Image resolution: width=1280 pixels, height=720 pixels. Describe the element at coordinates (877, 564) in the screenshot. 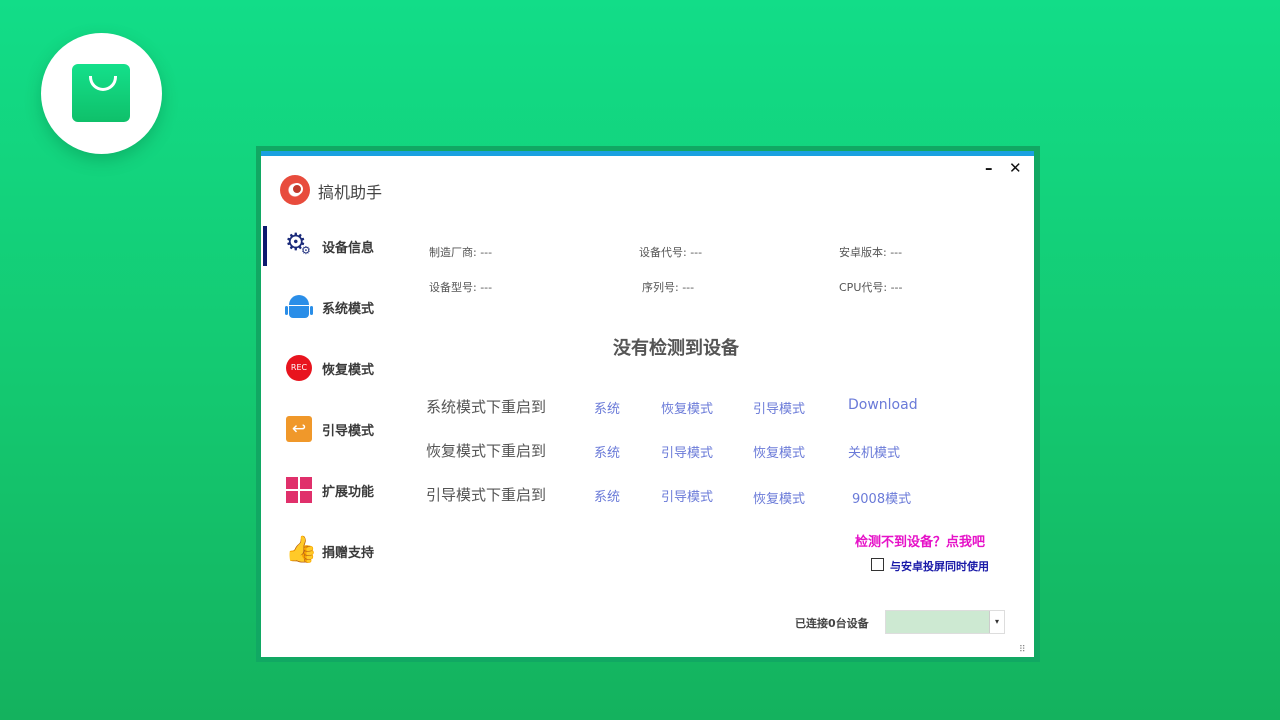

I see `cast-together-checkbox` at that location.